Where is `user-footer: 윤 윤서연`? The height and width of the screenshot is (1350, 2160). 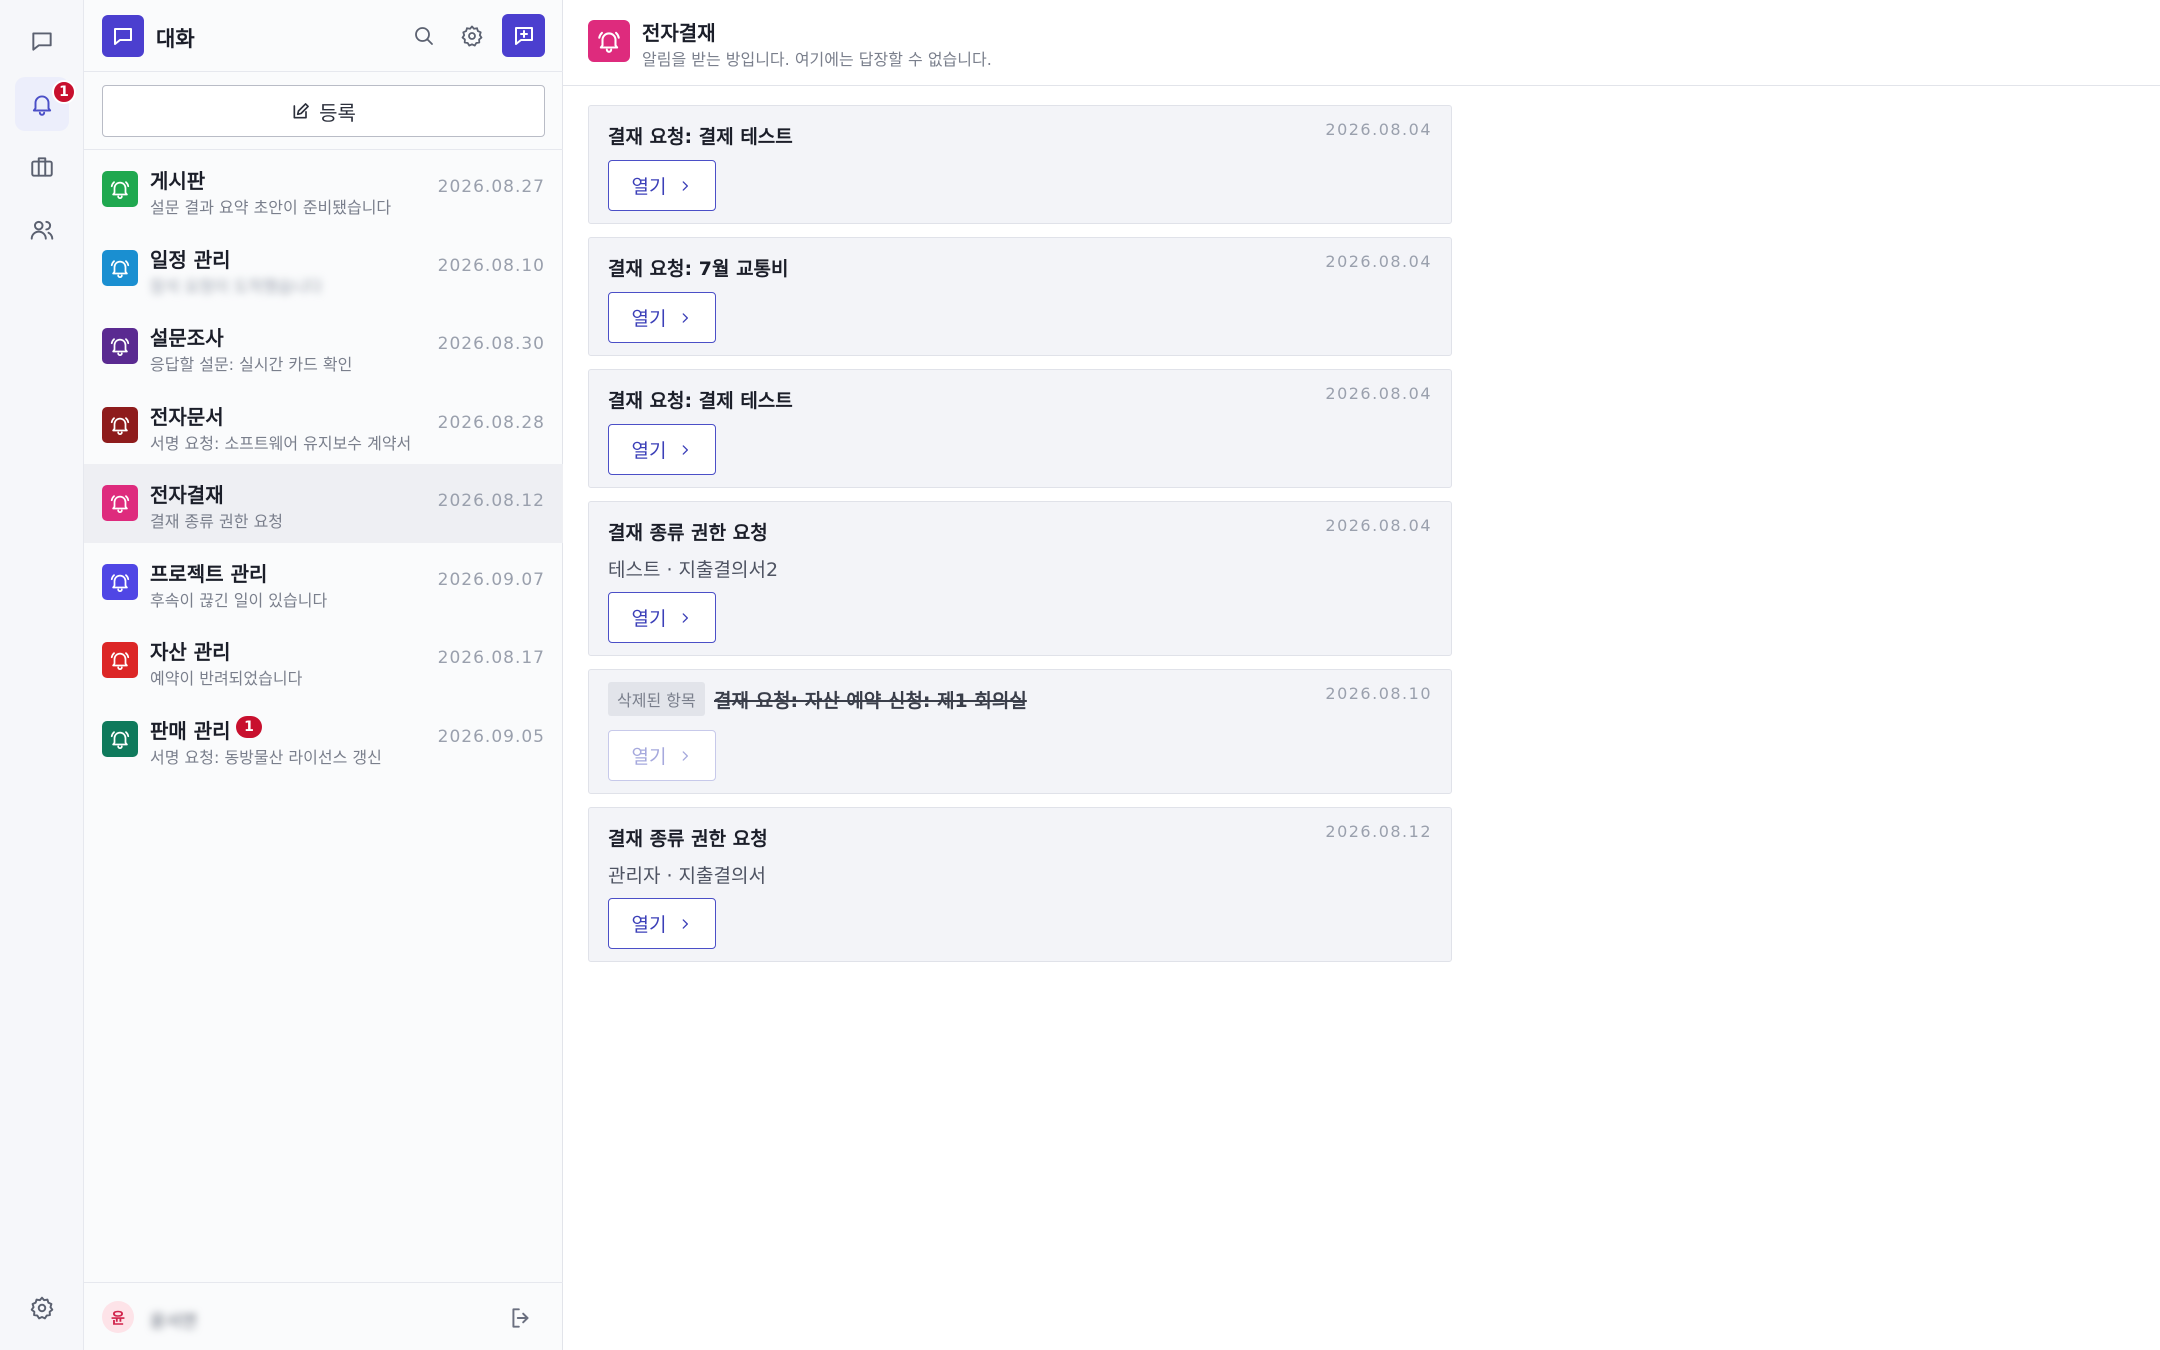 user-footer: 윤 윤서연 is located at coordinates (323, 1316).